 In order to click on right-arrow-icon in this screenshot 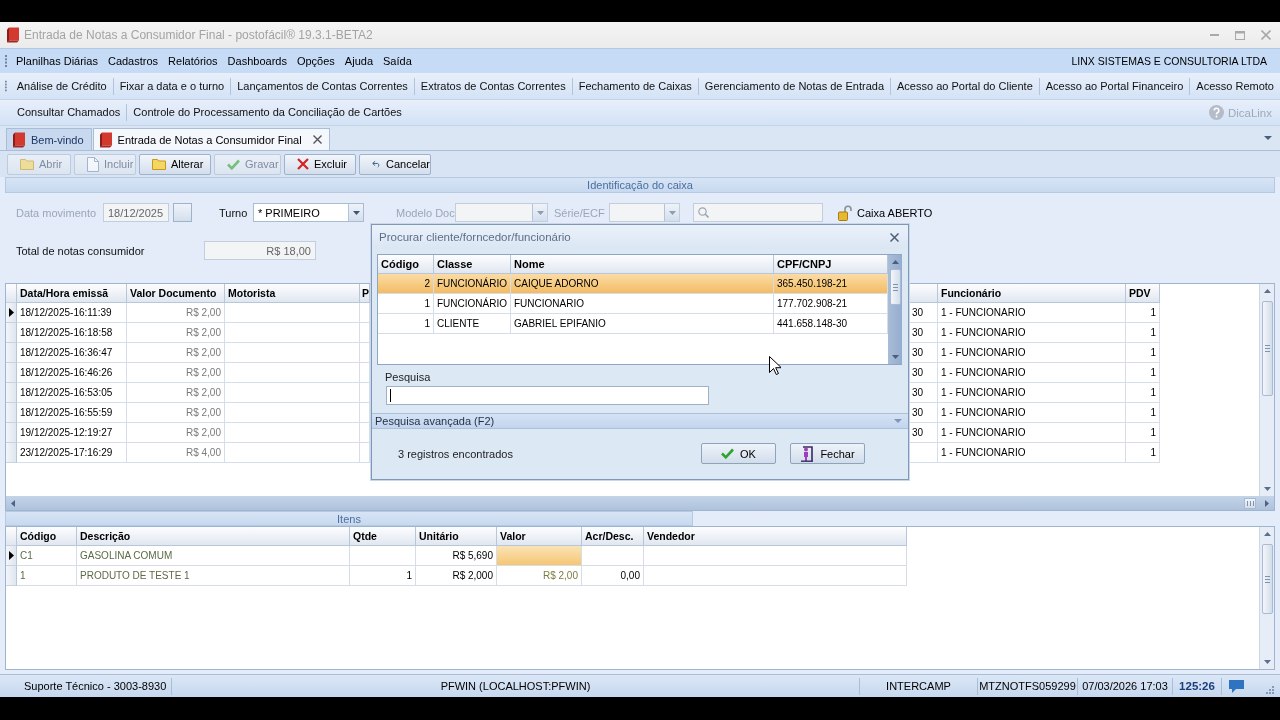, I will do `click(1267, 503)`.